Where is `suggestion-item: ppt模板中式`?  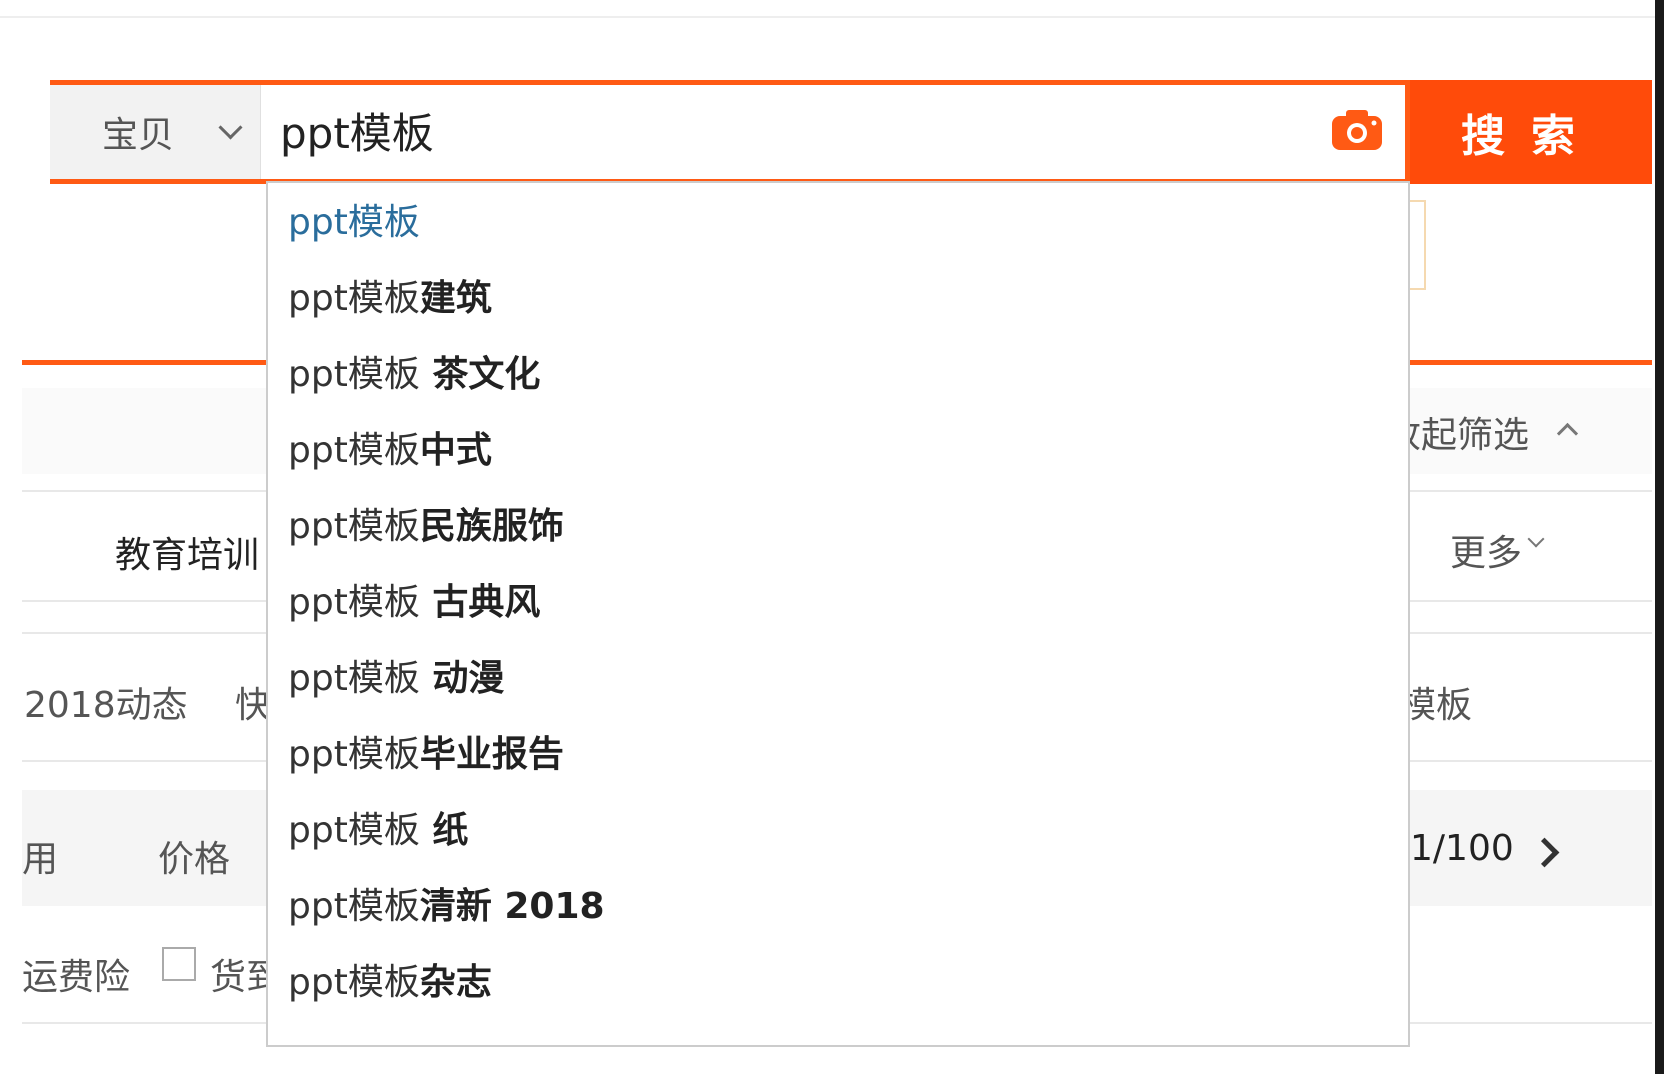
suggestion-item: ppt模板中式 is located at coordinates (390, 451).